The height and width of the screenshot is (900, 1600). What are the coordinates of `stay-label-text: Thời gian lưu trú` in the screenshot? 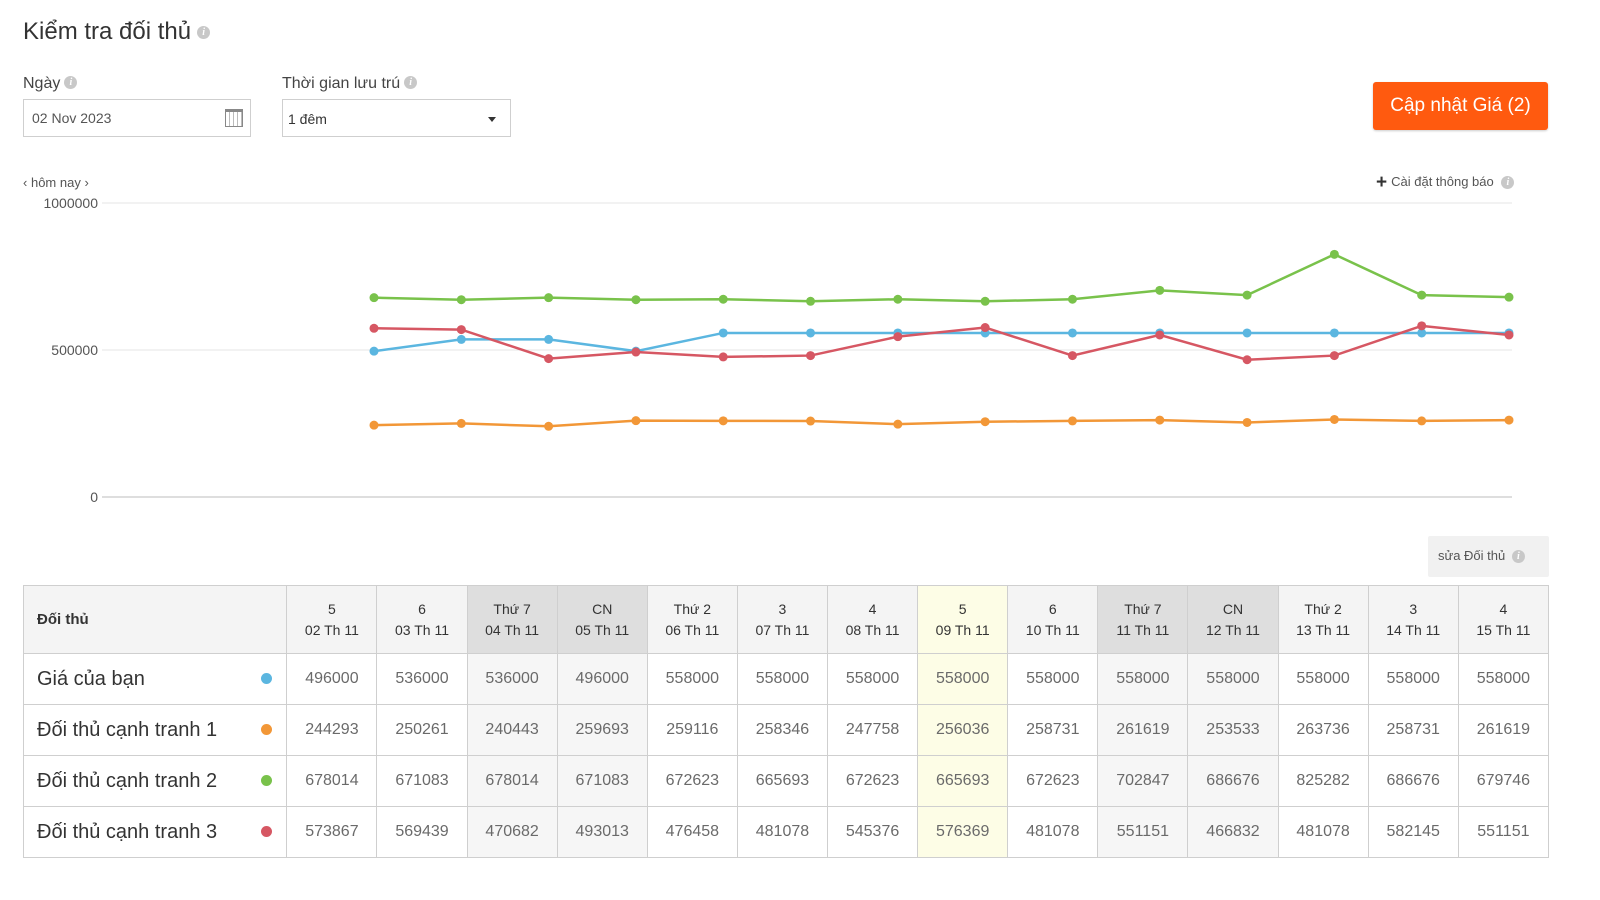 It's located at (341, 83).